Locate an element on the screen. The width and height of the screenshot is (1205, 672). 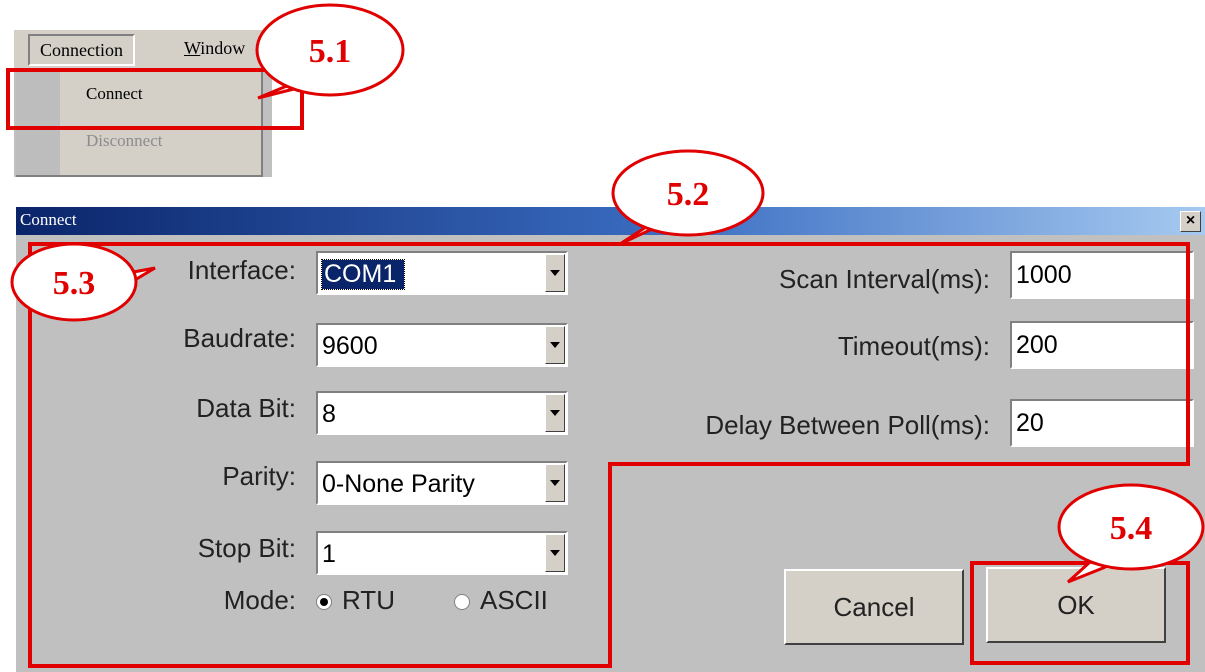
callout-label-5-3: 5.3 is located at coordinates (74, 283).